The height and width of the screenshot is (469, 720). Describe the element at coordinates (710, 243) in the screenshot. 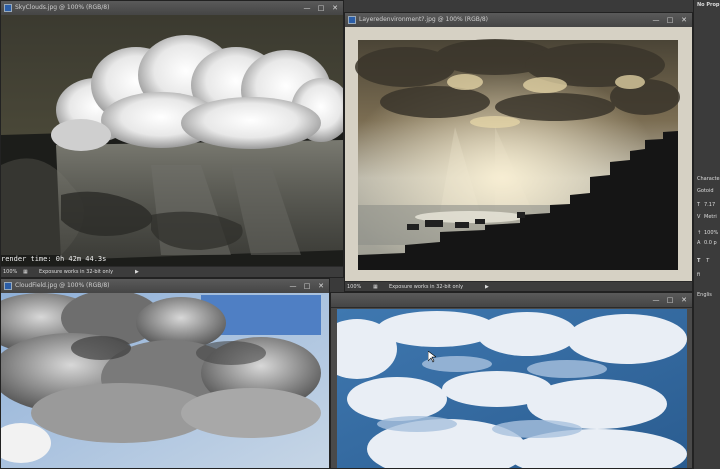

I see `baseline-field: 0.0 p` at that location.